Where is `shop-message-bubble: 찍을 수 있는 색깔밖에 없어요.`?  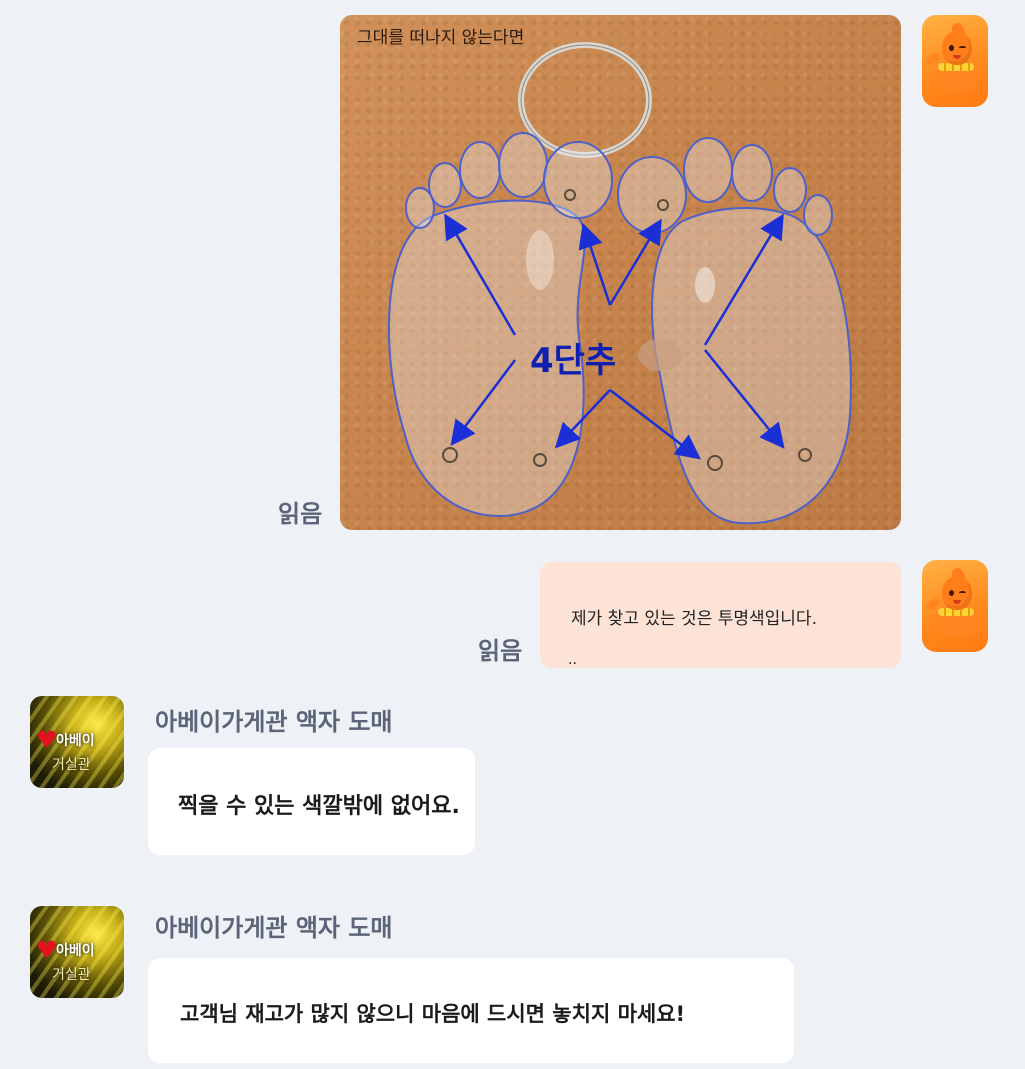
shop-message-bubble: 찍을 수 있는 색깔밖에 없어요. is located at coordinates (311, 801).